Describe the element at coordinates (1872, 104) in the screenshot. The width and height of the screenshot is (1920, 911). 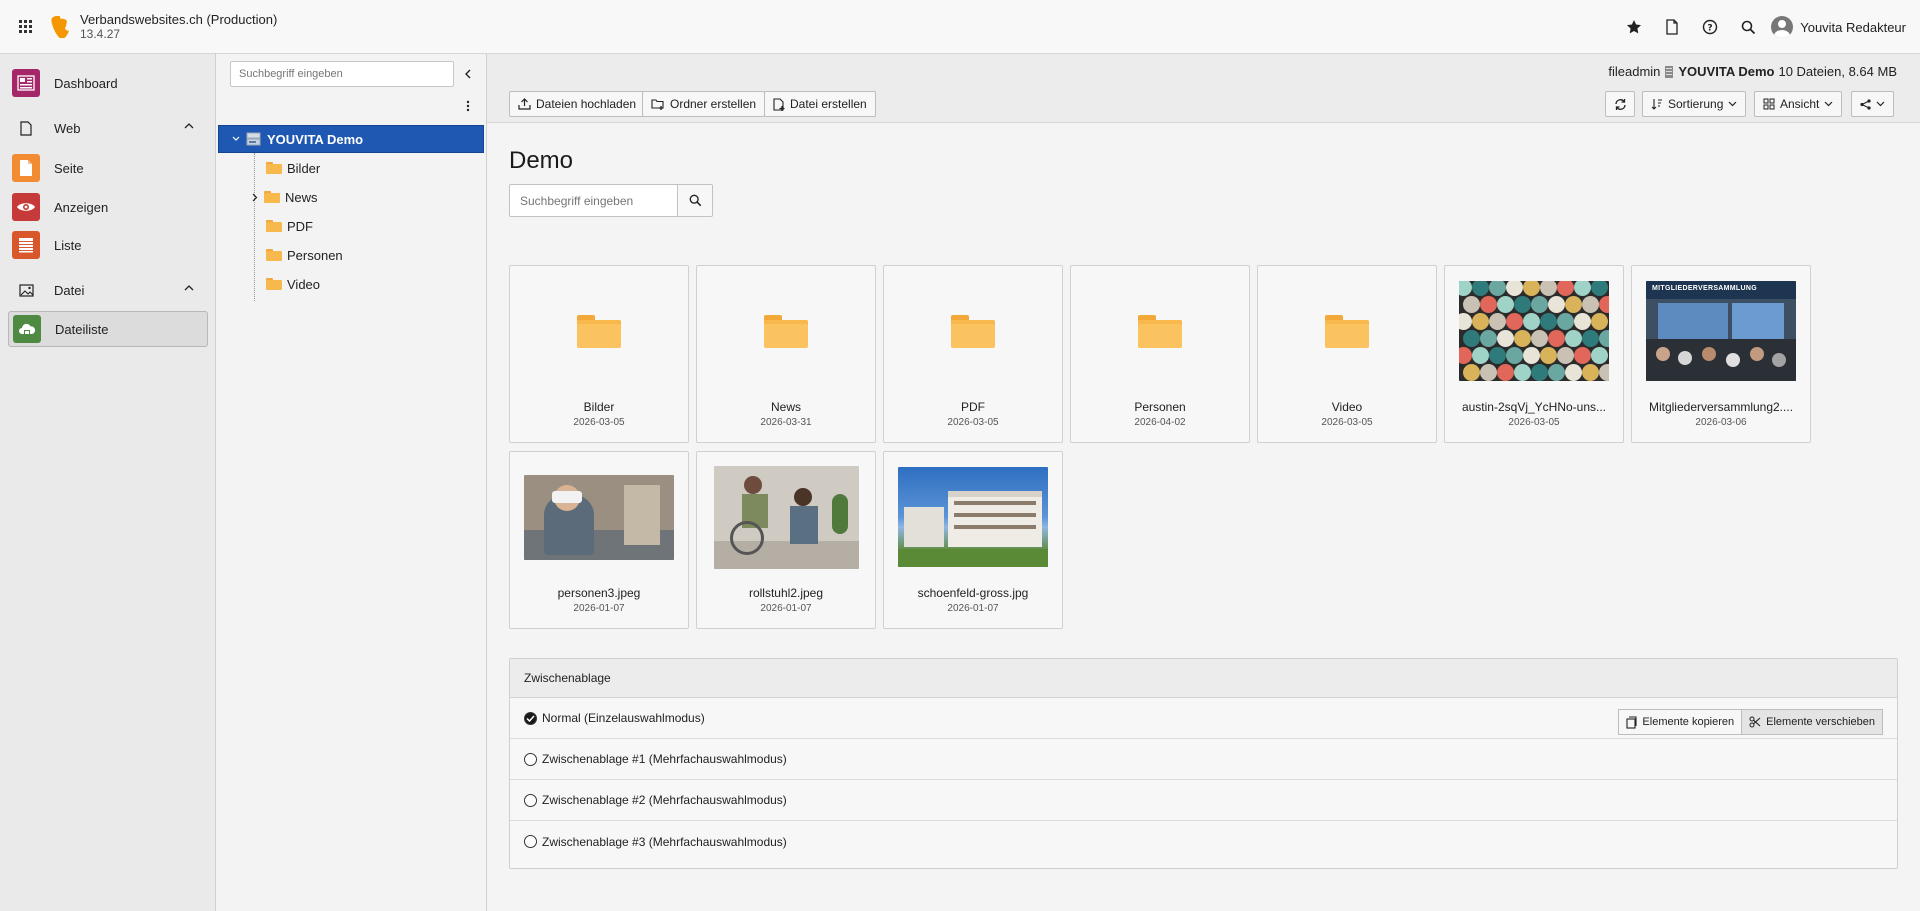
I see `share-dropdown` at that location.